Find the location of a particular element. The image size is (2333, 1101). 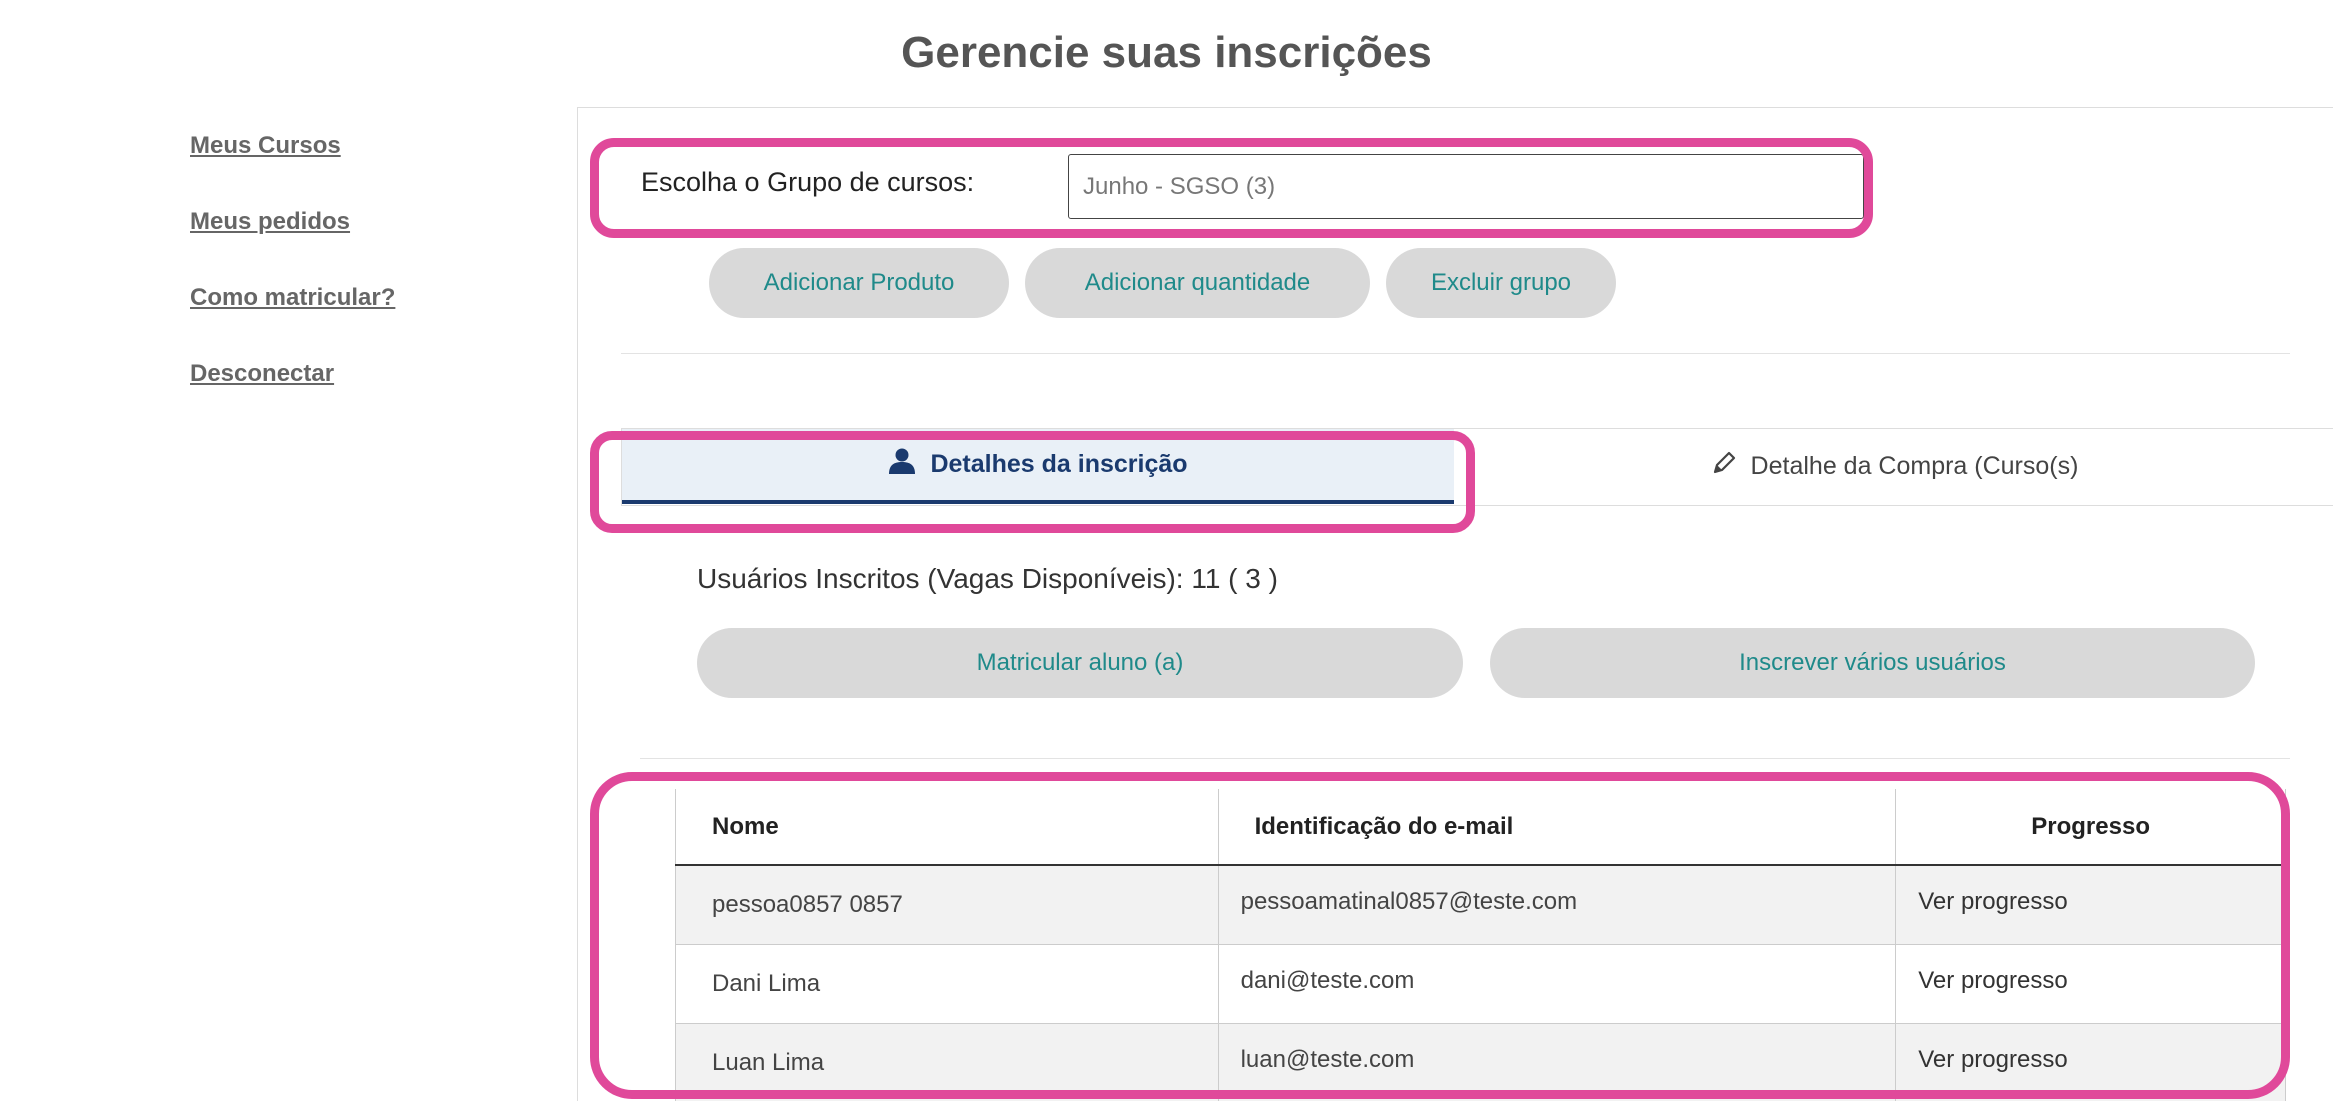

enrolled-users-label: Usuários Inscritos (Vagas Disponíveis): is located at coordinates (940, 578).